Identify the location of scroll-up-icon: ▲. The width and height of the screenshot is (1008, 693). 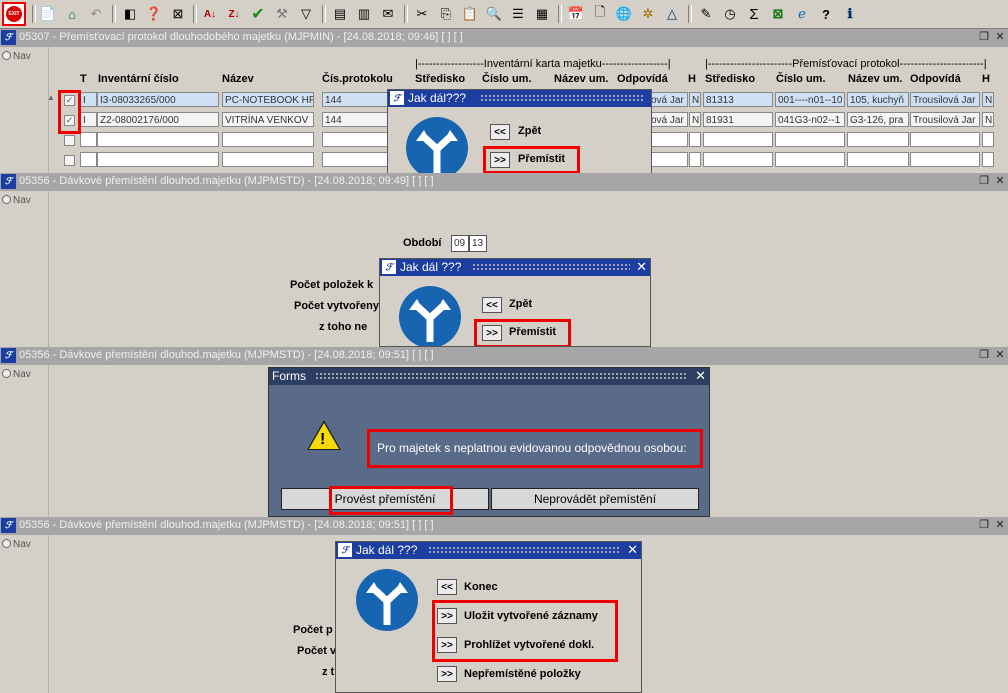
(52, 98).